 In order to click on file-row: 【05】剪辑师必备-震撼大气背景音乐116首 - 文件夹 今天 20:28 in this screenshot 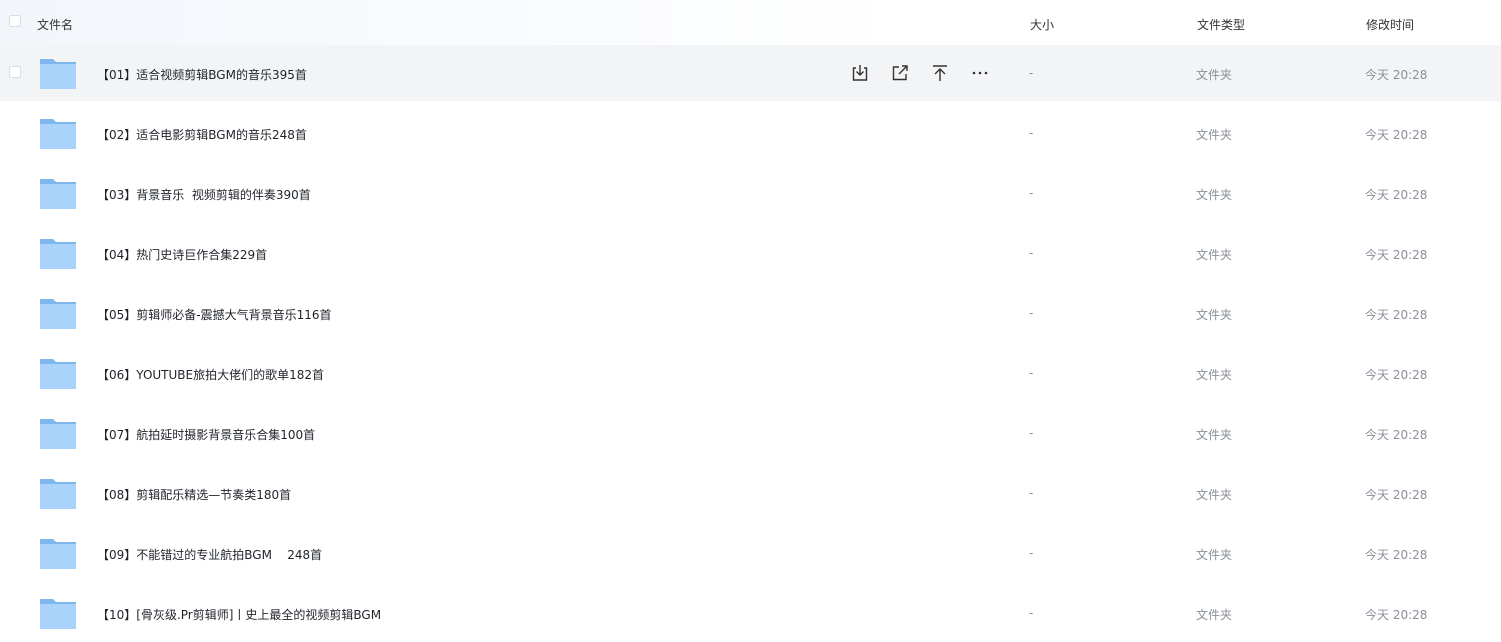, I will do `click(750, 313)`.